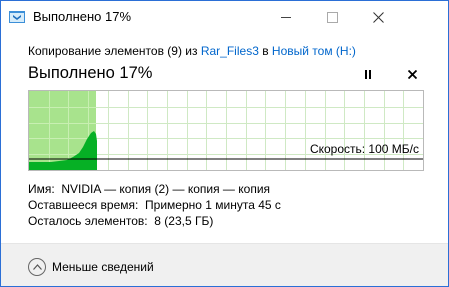  I want to click on items-value: 8 (23,5 ГБ), so click(184, 221).